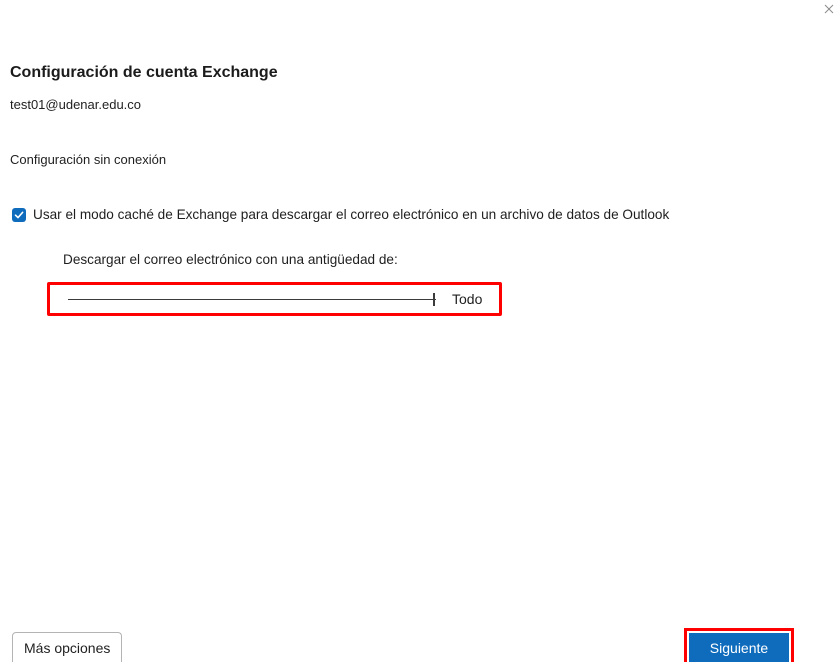  I want to click on next-button: Siguiente, so click(739, 647).